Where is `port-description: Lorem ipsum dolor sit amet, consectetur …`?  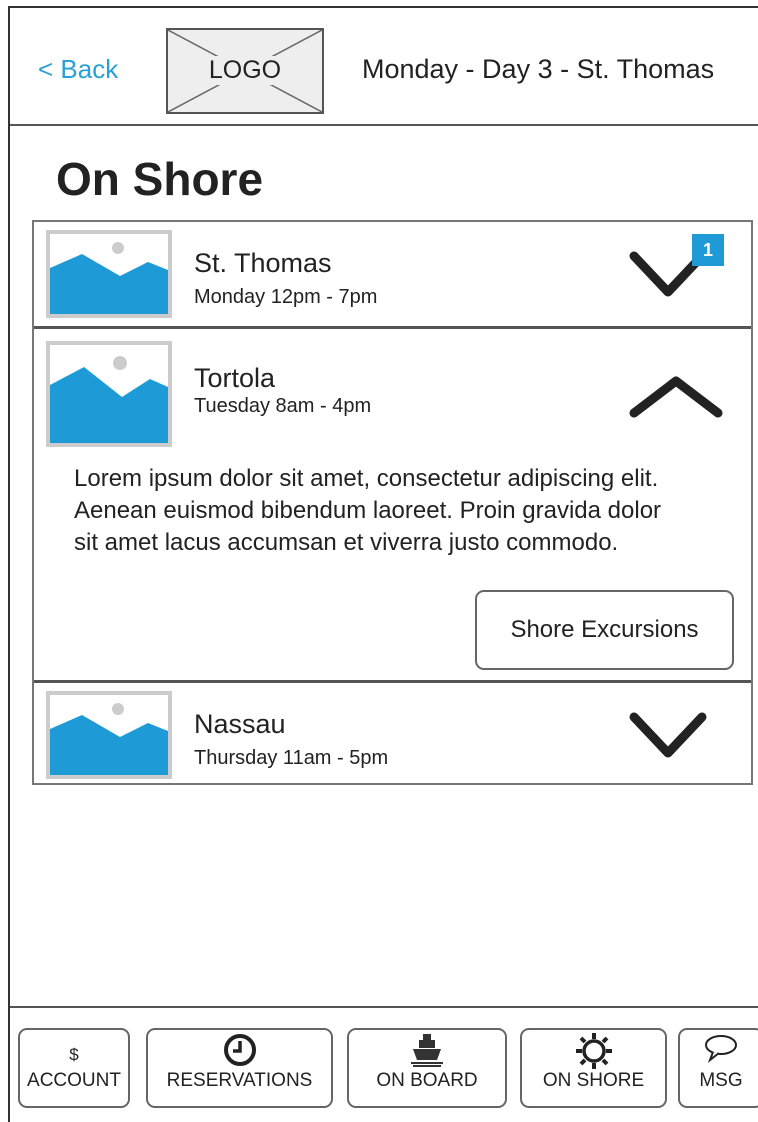 port-description: Lorem ipsum dolor sit amet, consectetur … is located at coordinates (368, 510).